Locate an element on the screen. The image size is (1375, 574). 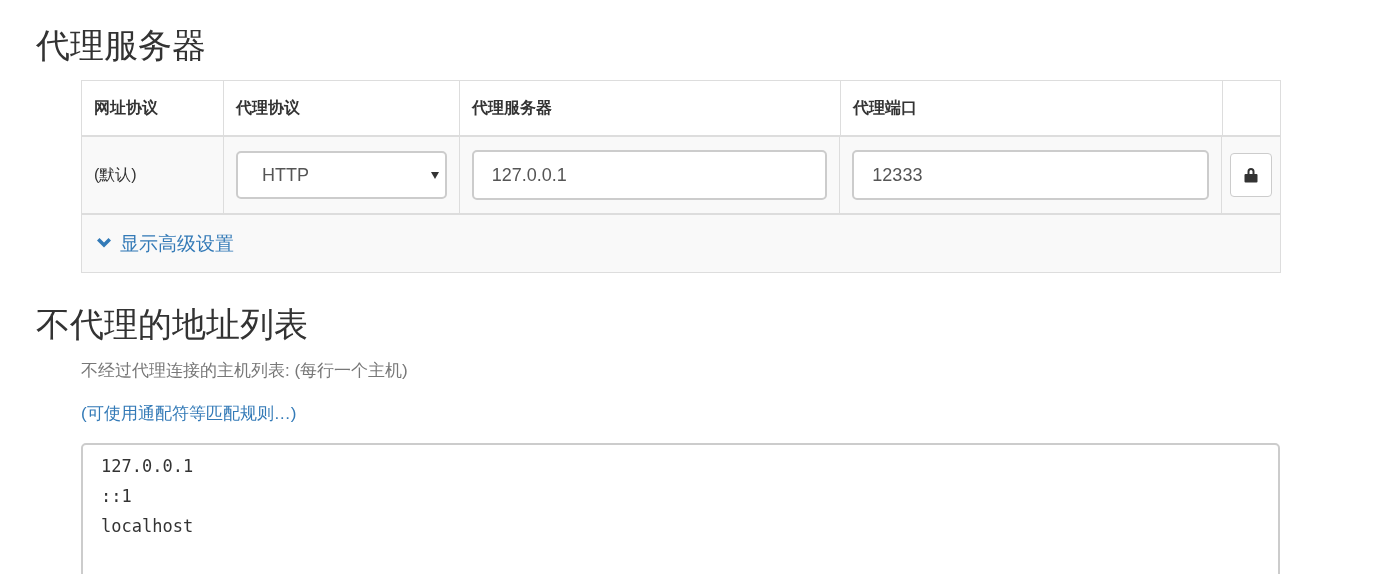
advanced-settings-link: 显示高级设置 is located at coordinates (165, 243).